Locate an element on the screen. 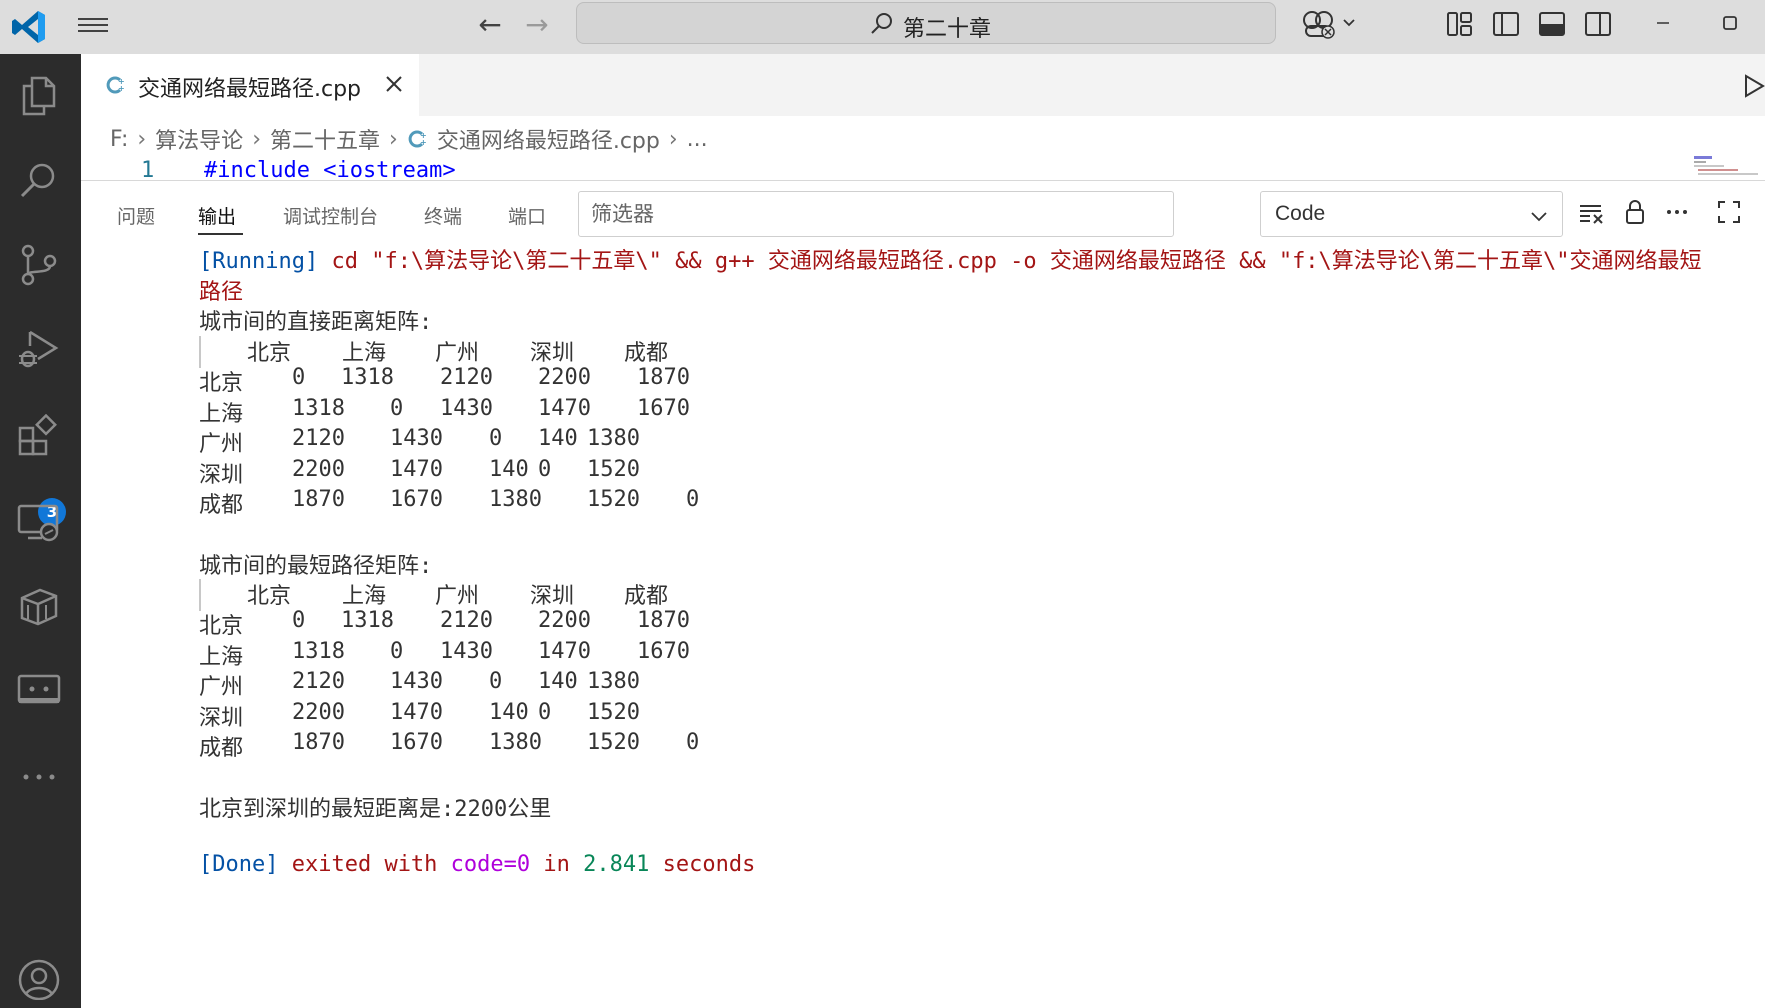 This screenshot has height=1008, width=1765. more-actions-icon is located at coordinates (1677, 212).